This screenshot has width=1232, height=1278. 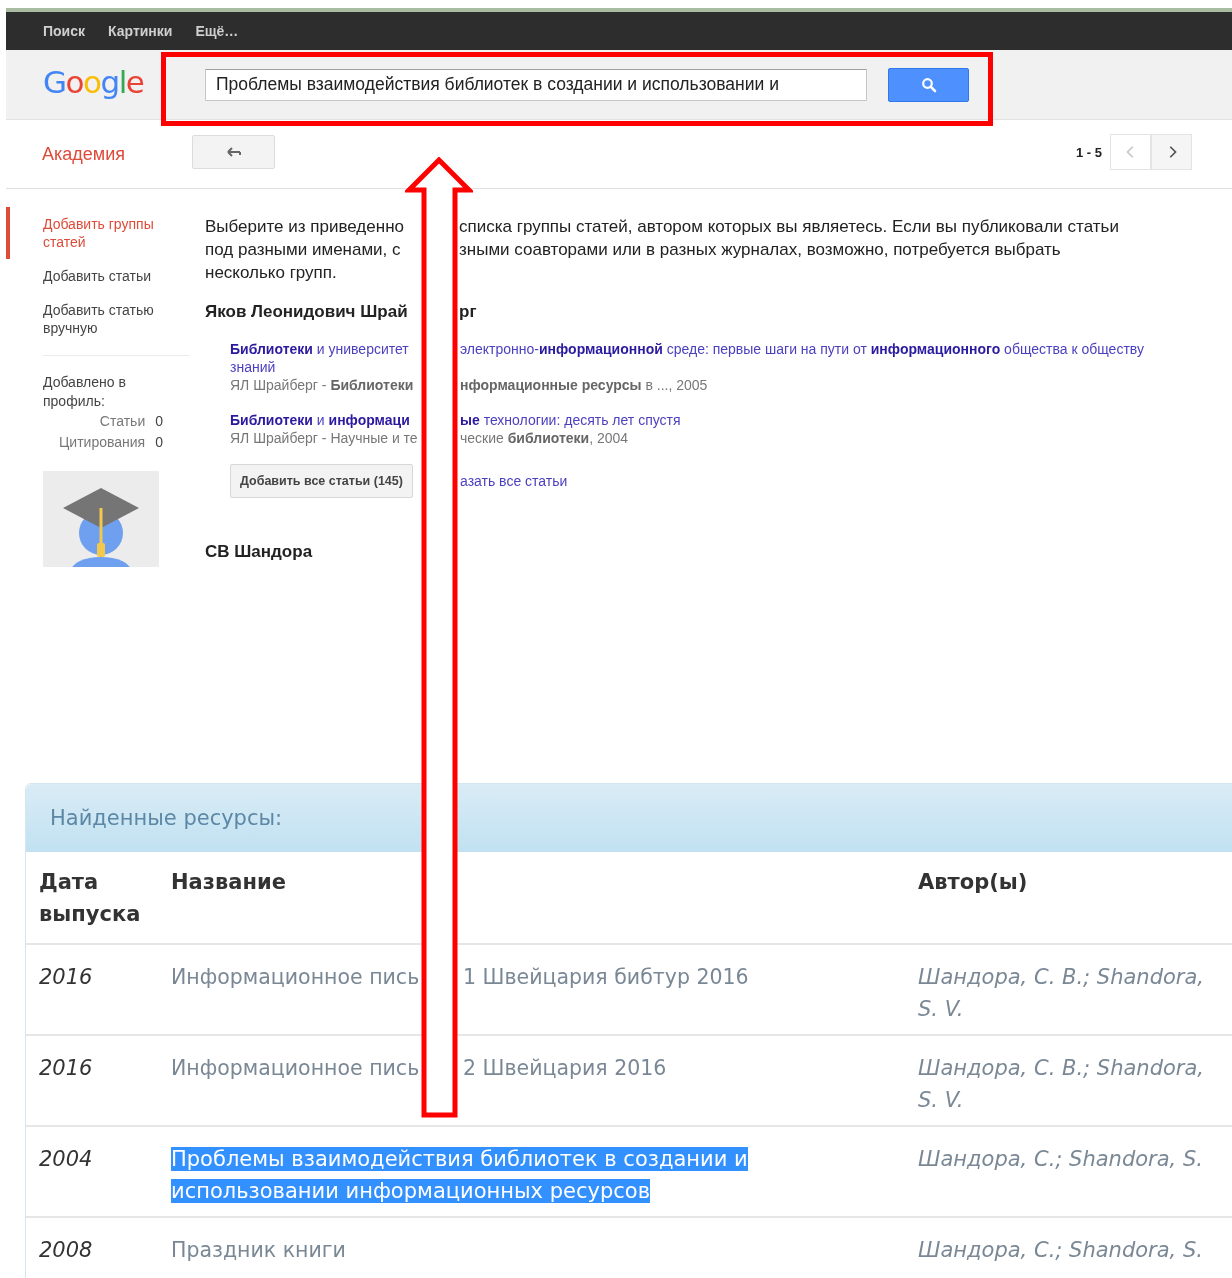 I want to click on author-name: рг, so click(x=468, y=312).